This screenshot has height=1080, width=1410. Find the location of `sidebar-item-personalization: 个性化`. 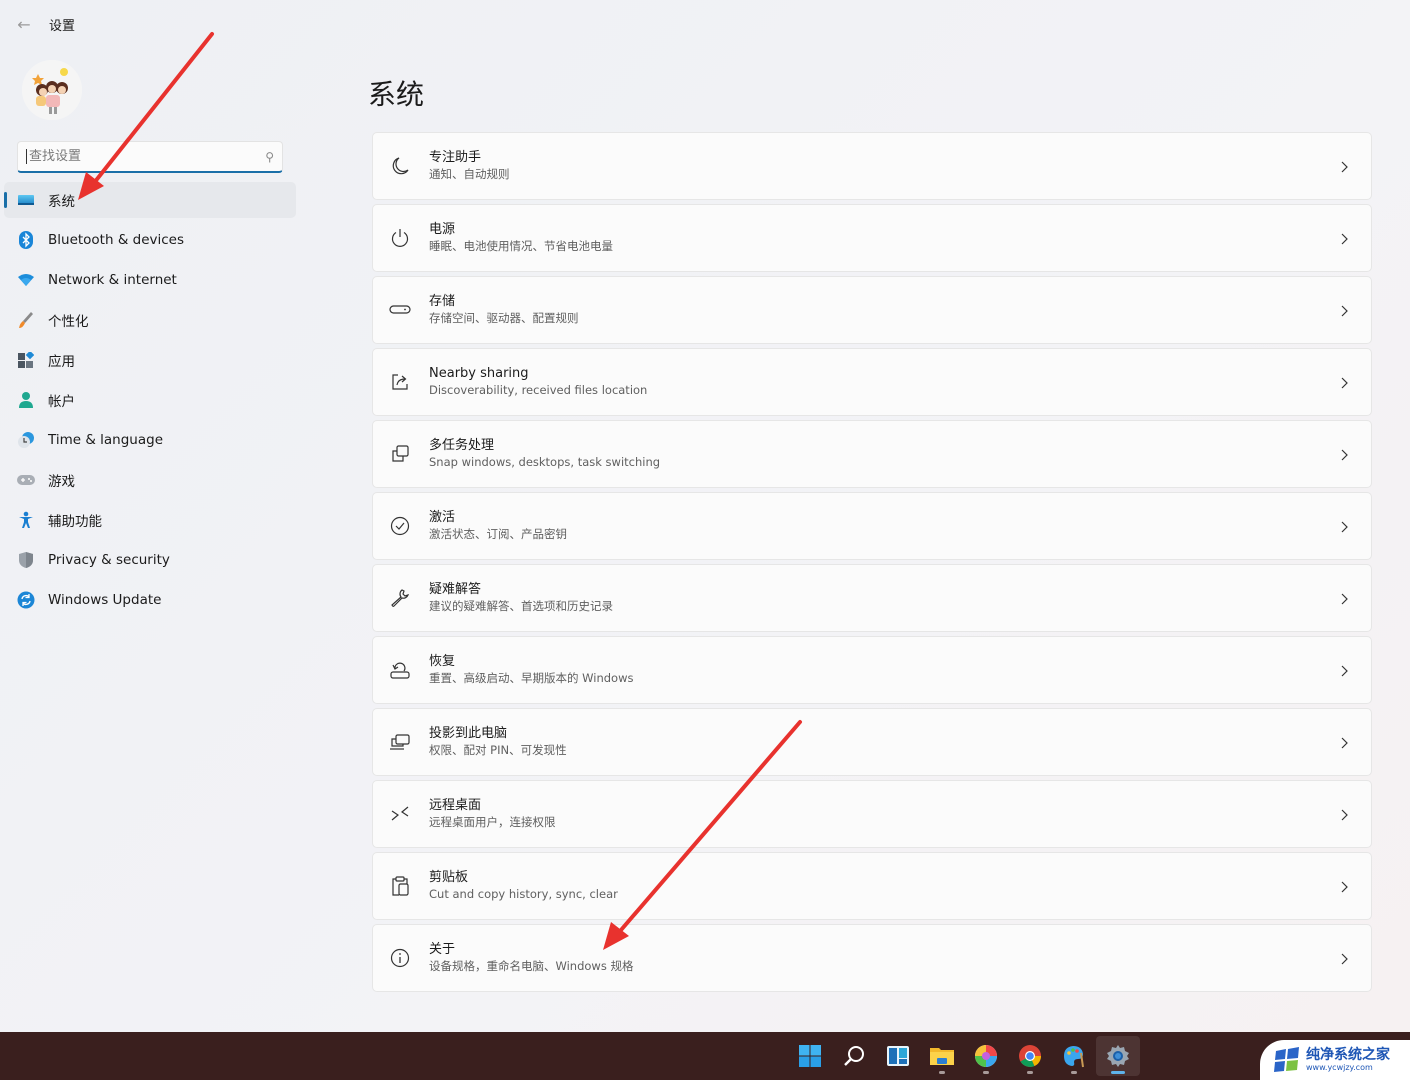

sidebar-item-personalization: 个性化 is located at coordinates (150, 320).